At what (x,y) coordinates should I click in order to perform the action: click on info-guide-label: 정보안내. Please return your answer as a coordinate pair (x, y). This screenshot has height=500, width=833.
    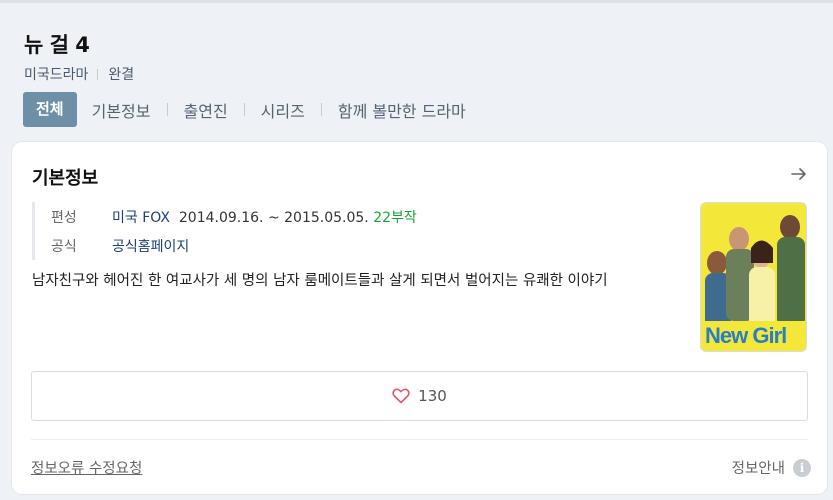
    Looking at the image, I should click on (758, 469).